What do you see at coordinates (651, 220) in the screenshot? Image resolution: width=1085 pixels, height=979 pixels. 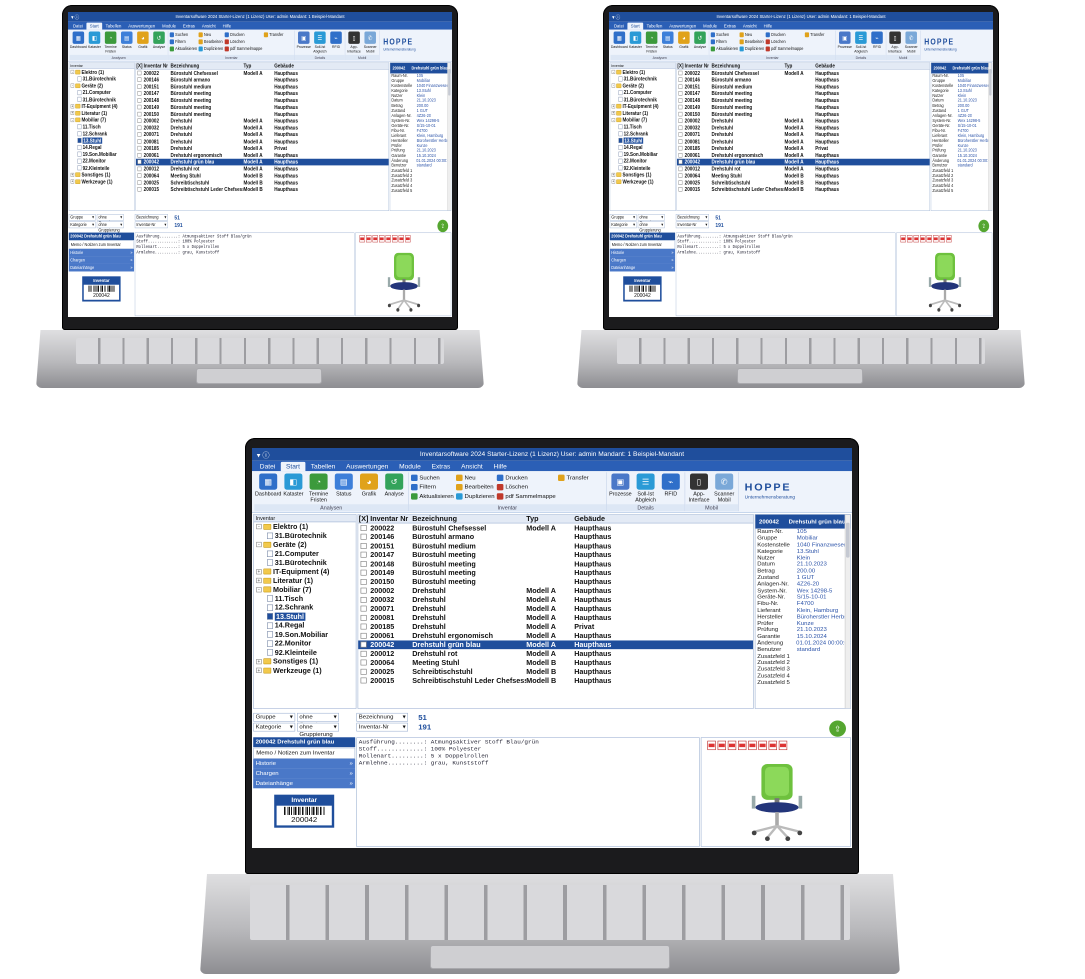 I see `filter-group-1: ohne Gruppierung▾` at bounding box center [651, 220].